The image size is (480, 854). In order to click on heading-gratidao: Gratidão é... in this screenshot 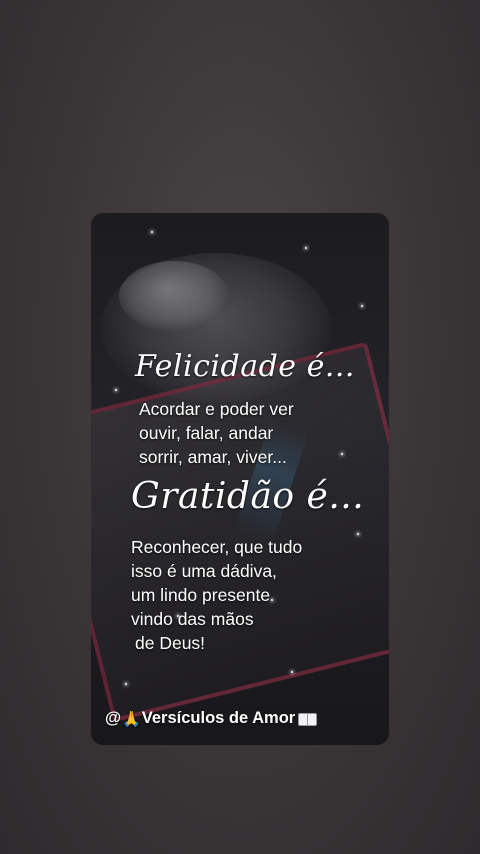, I will do `click(248, 496)`.